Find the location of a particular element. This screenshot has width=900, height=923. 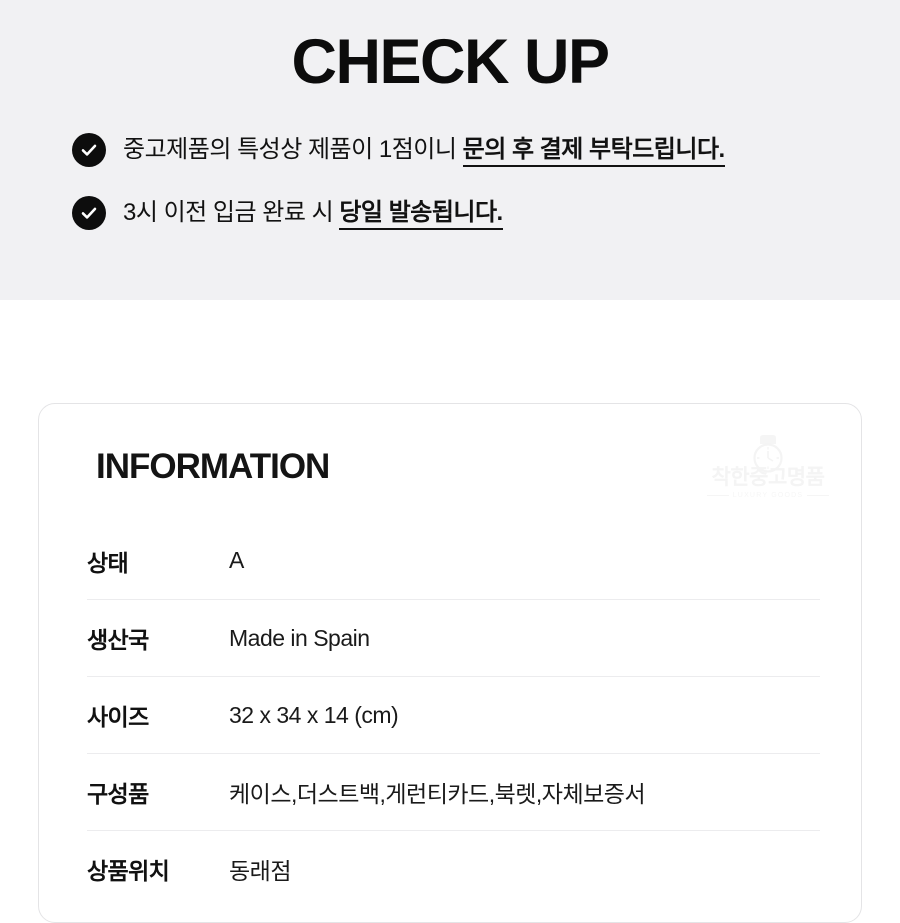

checkup-notice-item: 중고제품의 특성상 제품이 1점이니 문의 후 결제 부탁드립니다. is located at coordinates (472, 150).